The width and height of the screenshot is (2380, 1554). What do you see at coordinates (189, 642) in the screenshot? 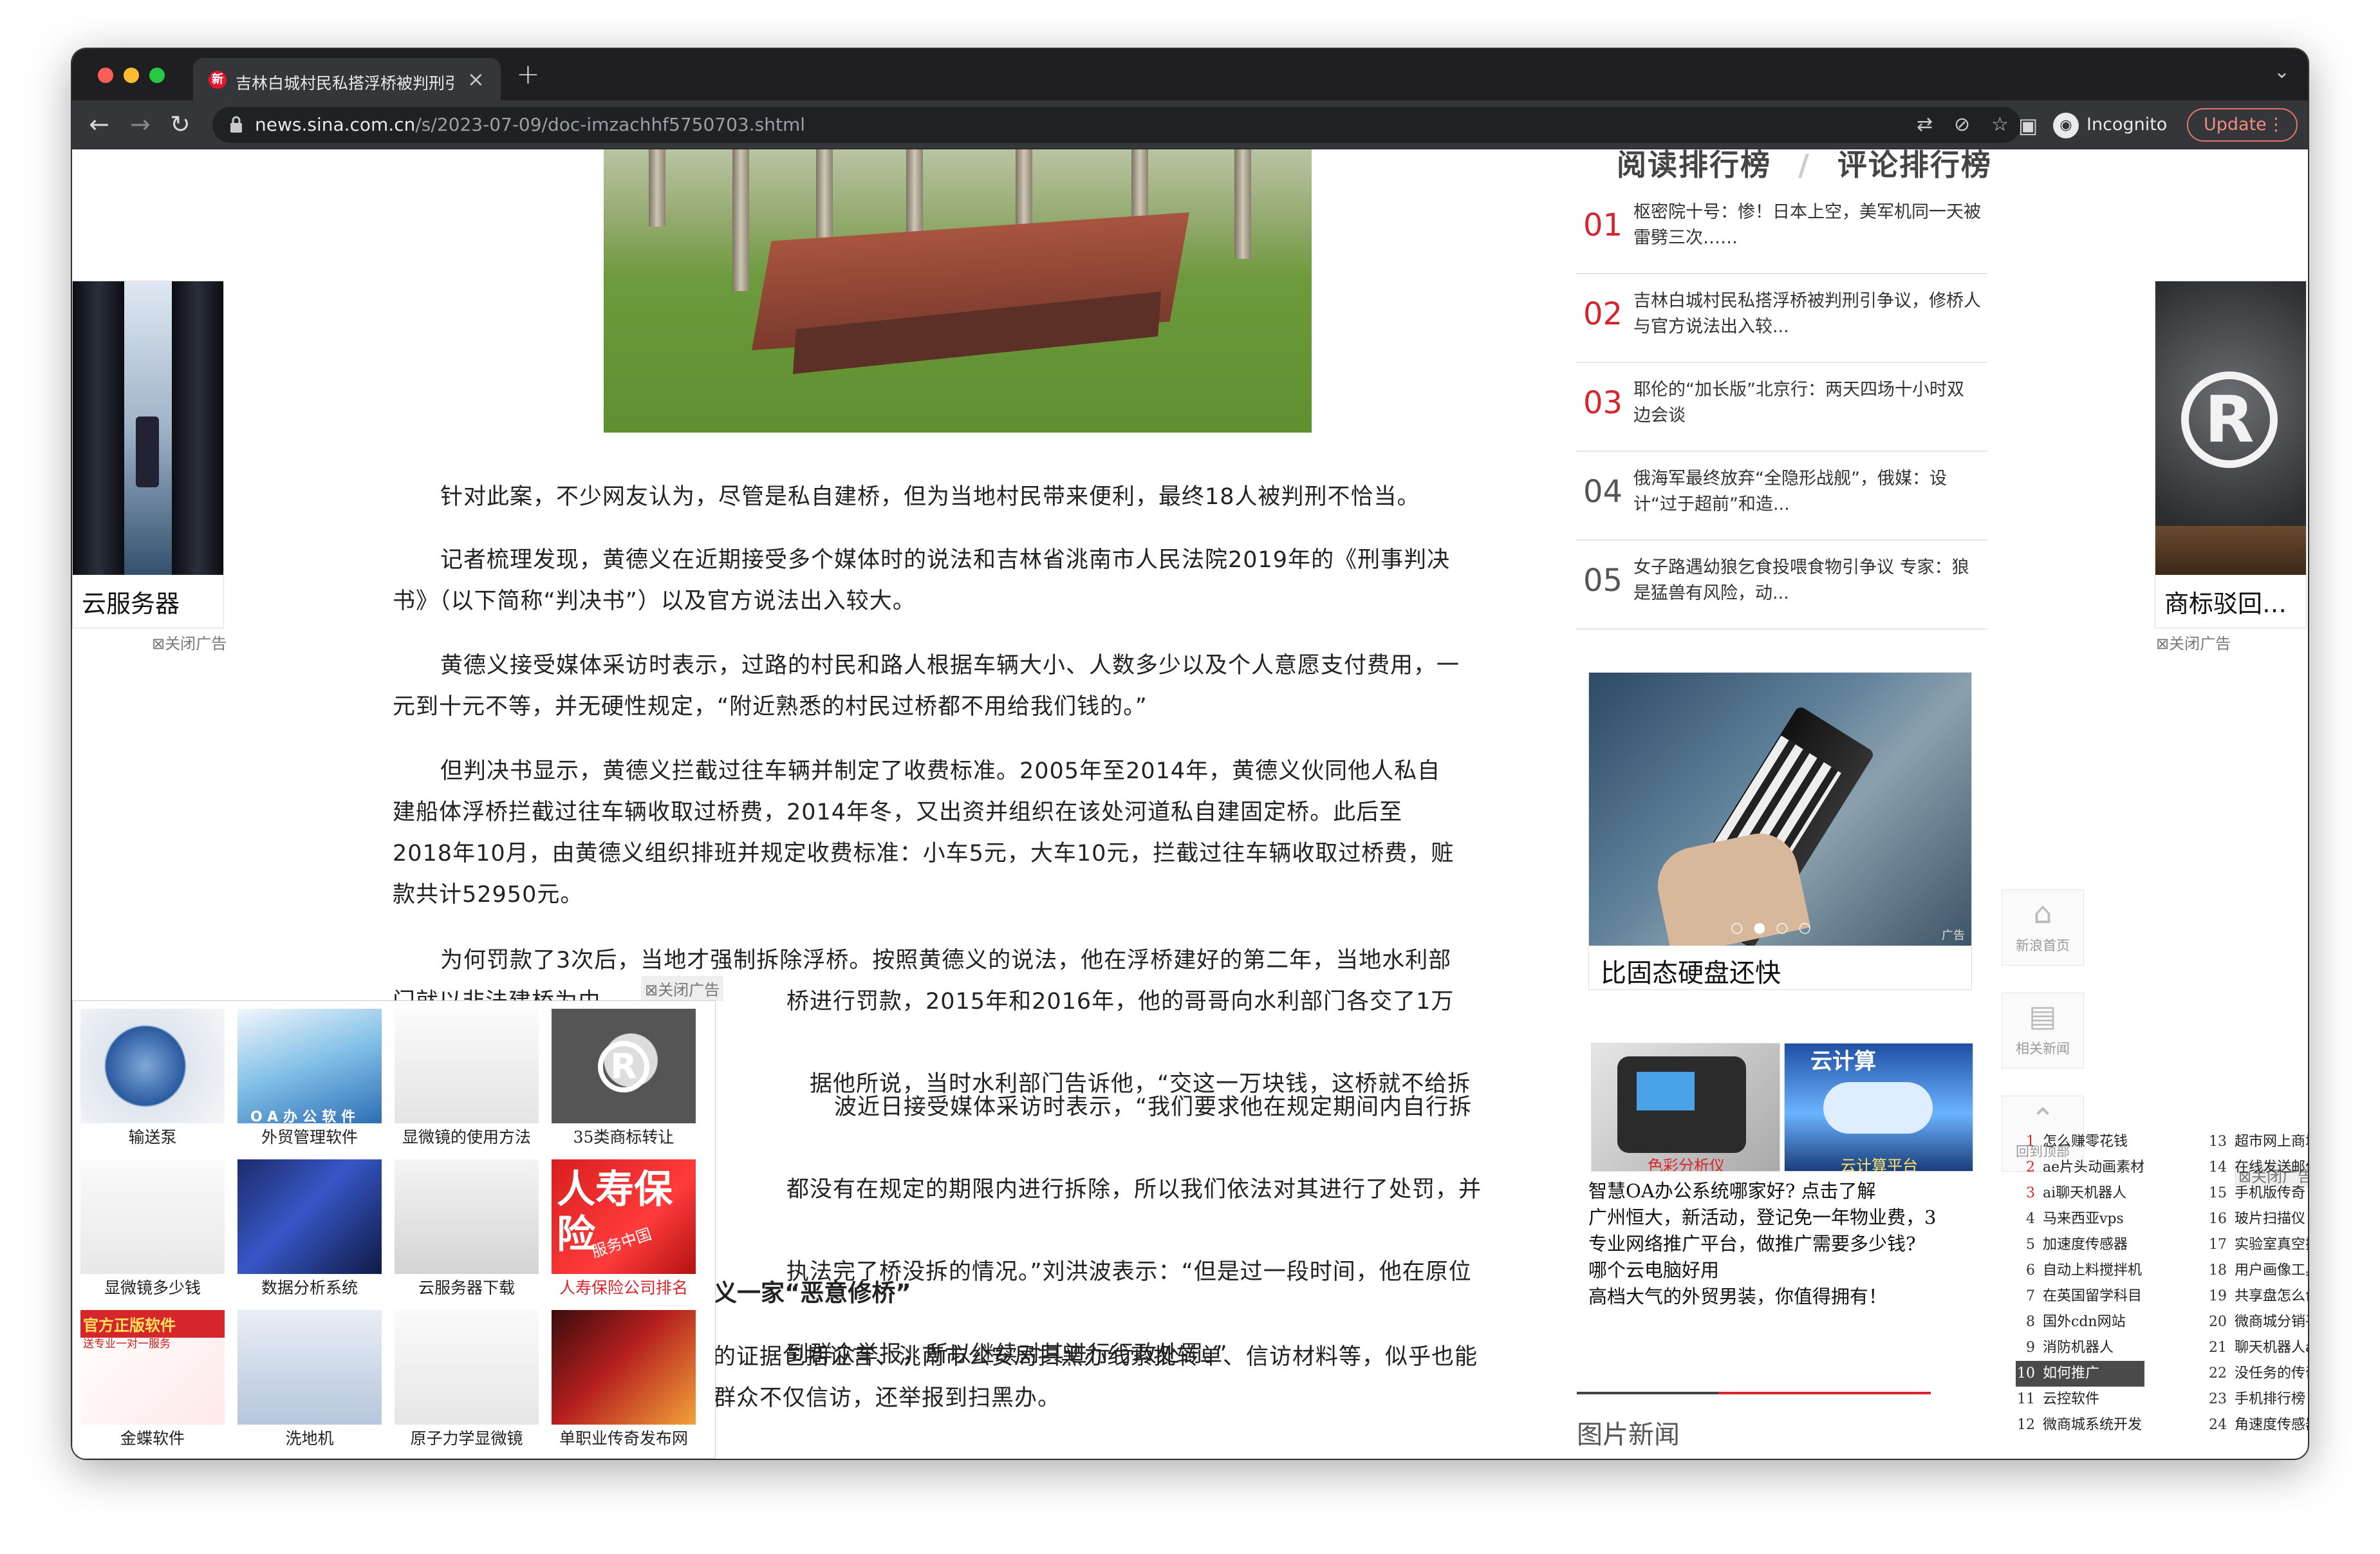
I see `left-ad-close-button: ⊠关闭广告` at bounding box center [189, 642].